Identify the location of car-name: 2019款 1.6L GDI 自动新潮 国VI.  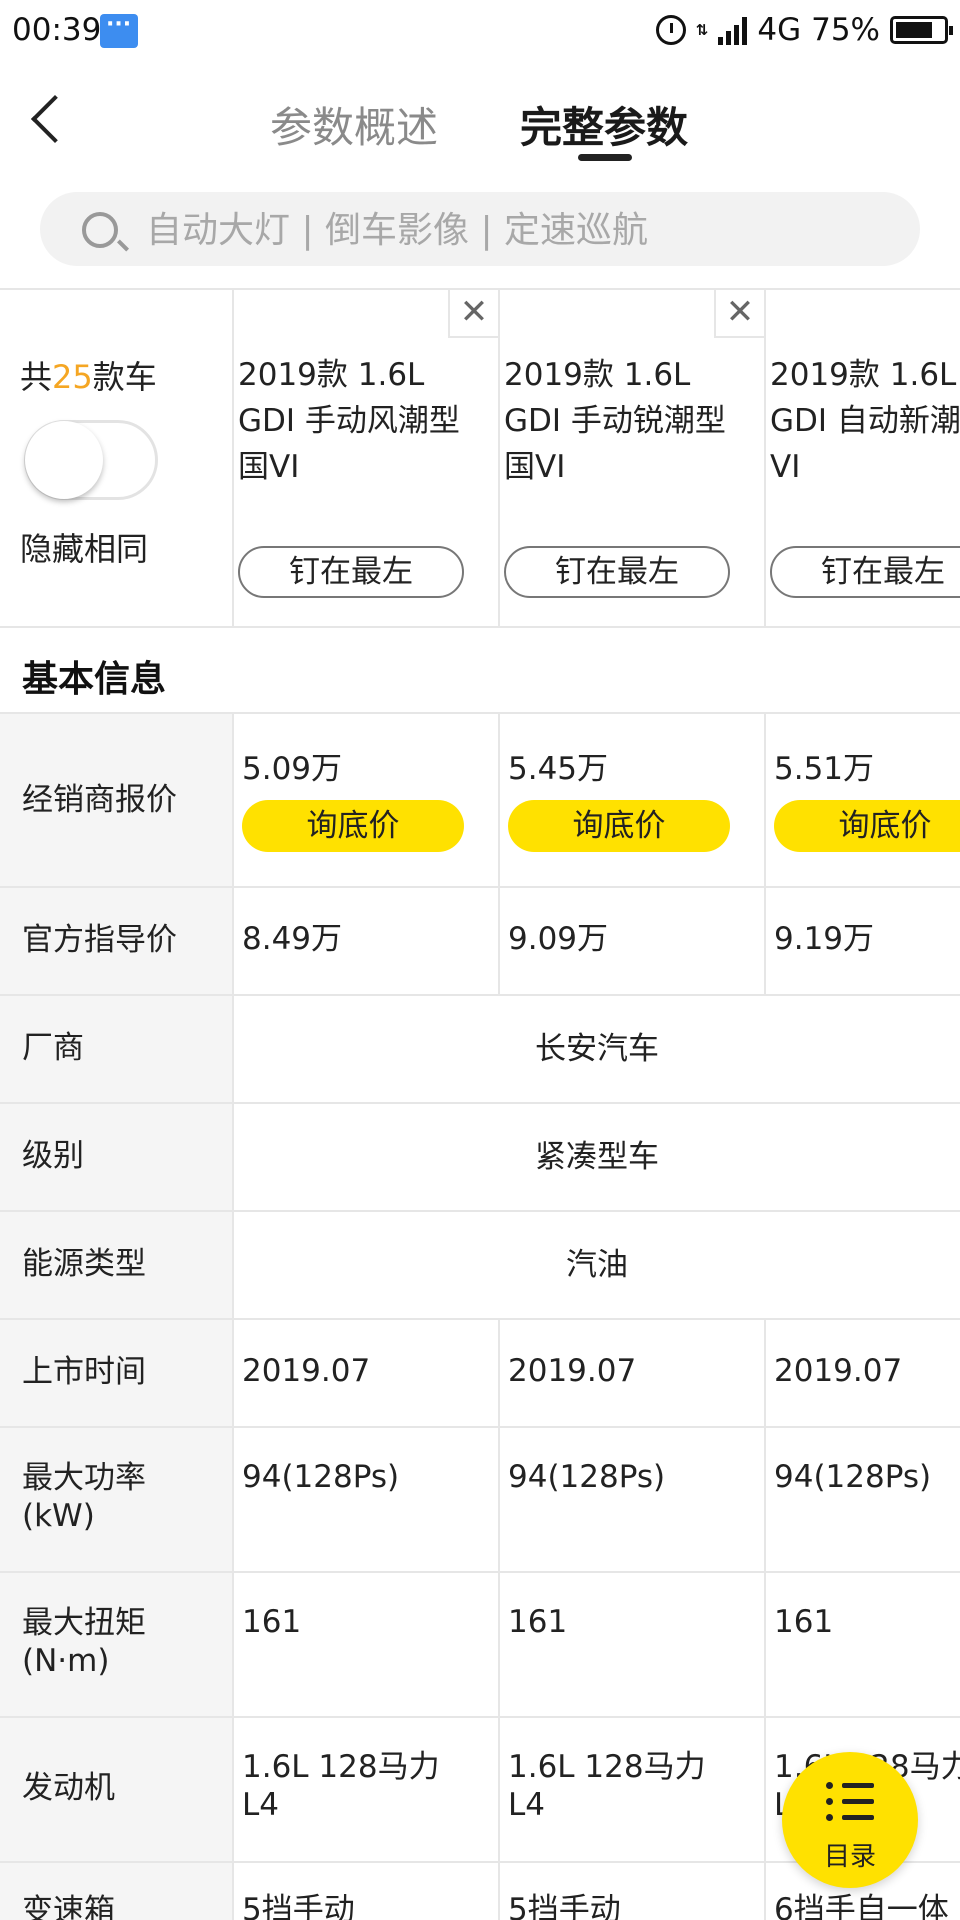
(865, 421).